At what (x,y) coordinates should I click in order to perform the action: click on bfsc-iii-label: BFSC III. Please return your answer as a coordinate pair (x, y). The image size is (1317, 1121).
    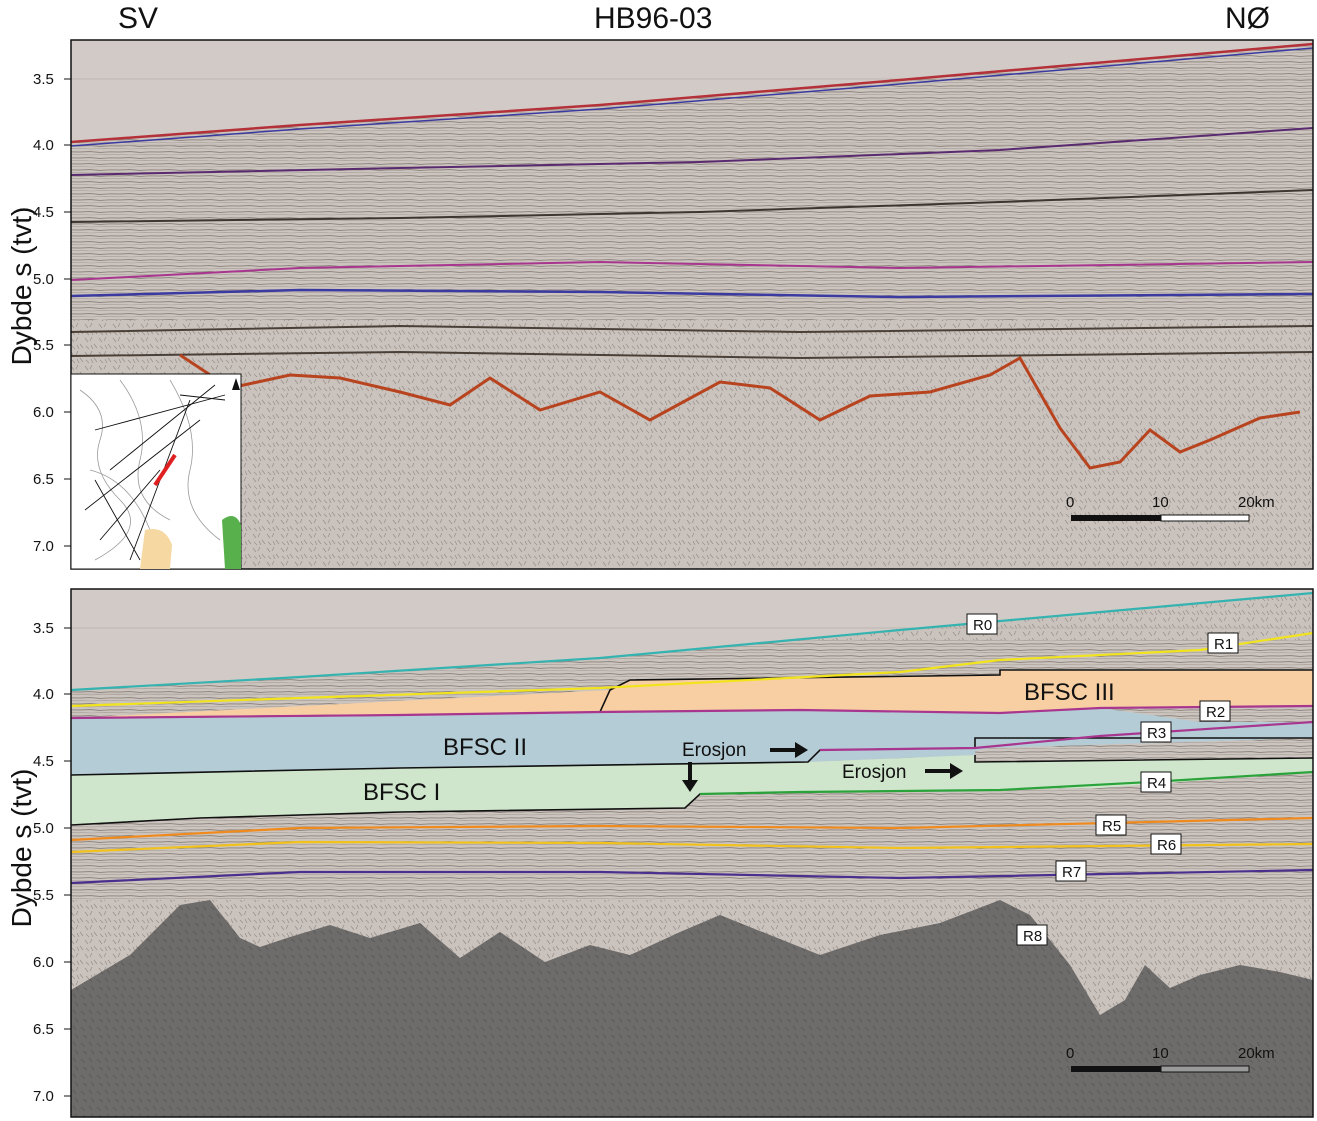
    Looking at the image, I should click on (1069, 692).